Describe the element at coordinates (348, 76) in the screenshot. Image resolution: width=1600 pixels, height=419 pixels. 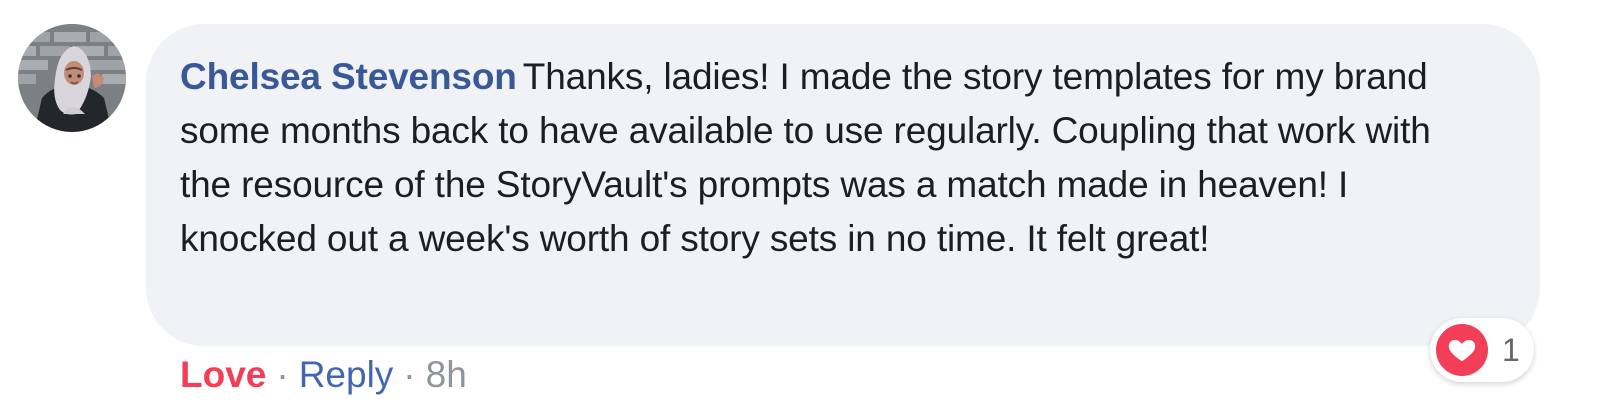
I see `author-name-link: Chelsea Stevenson` at that location.